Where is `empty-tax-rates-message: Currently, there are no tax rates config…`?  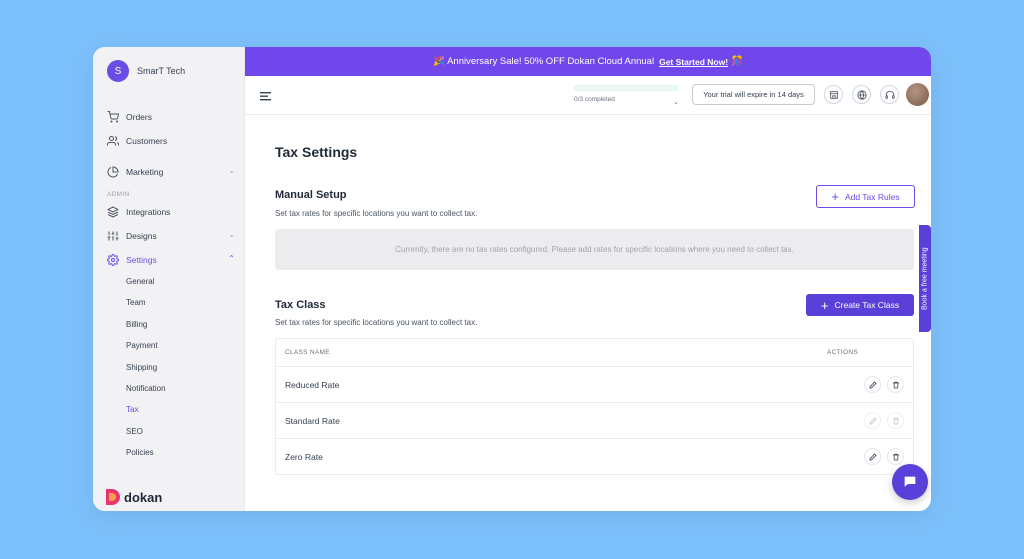
empty-tax-rates-message: Currently, there are no tax rates config… is located at coordinates (594, 249).